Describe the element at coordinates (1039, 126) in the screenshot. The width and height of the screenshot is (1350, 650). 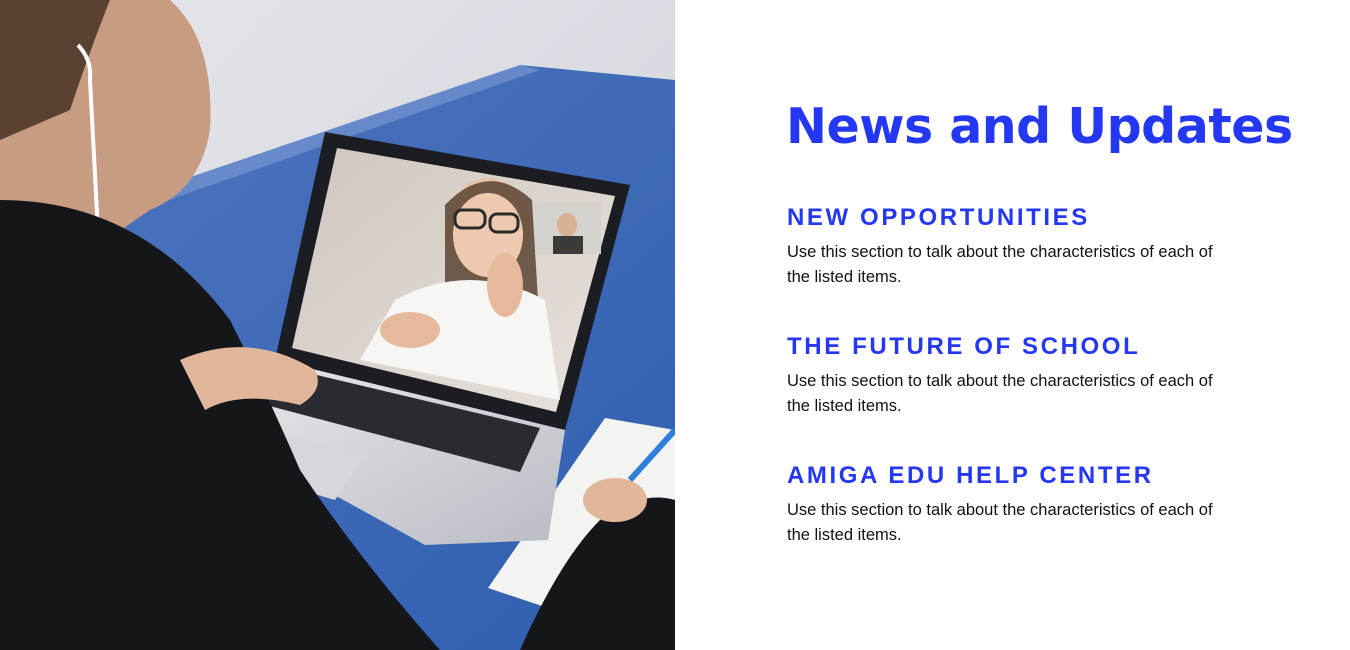
I see `page-title: News and Updates` at that location.